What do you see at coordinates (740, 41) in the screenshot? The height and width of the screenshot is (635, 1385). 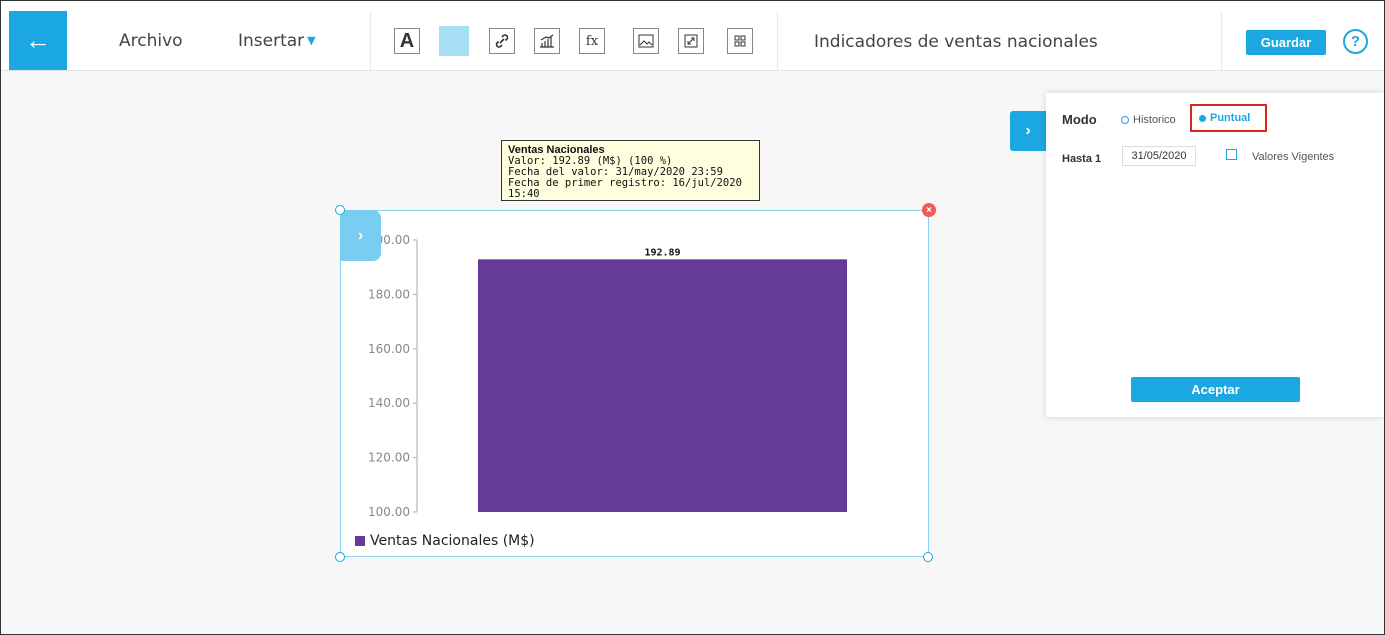 I see `grid-icon` at bounding box center [740, 41].